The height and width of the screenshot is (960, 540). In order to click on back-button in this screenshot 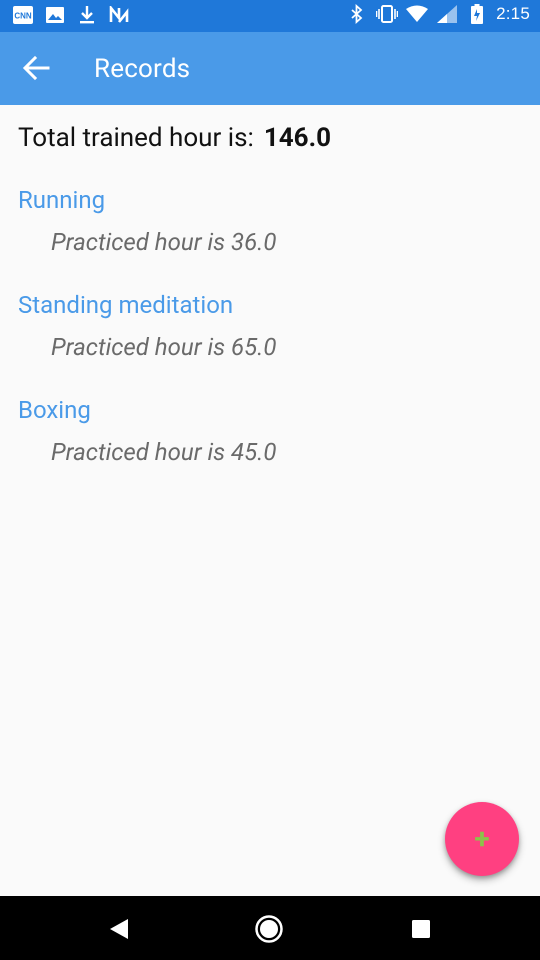, I will do `click(36, 68)`.